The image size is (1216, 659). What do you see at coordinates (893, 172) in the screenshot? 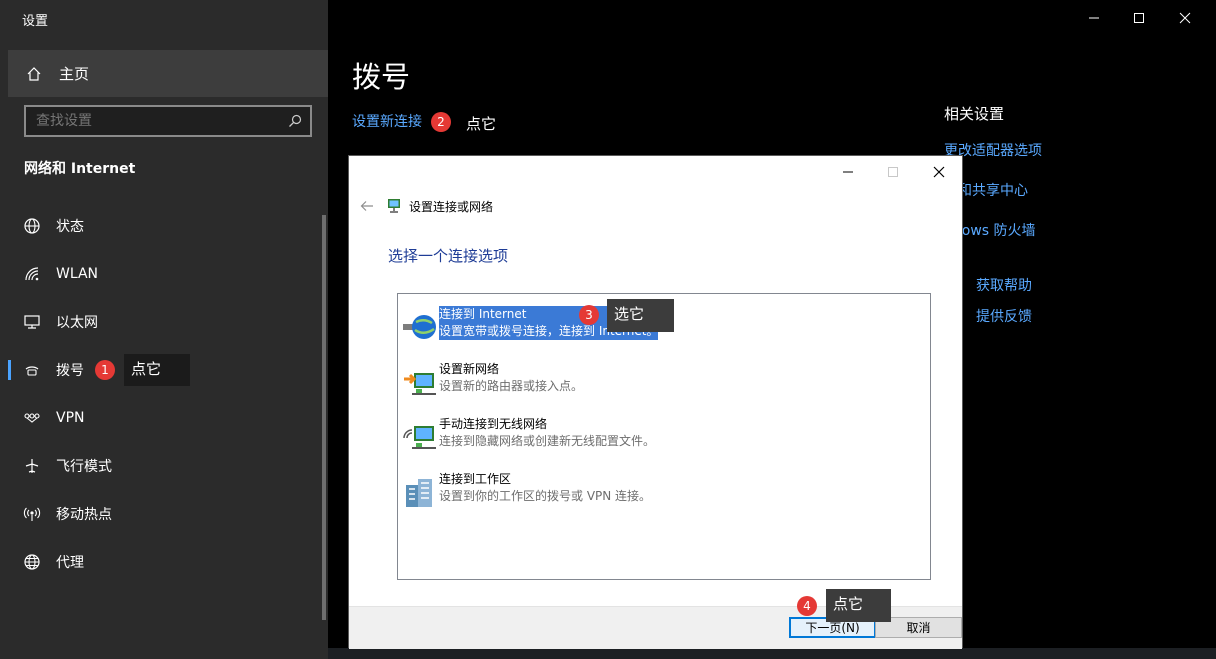
I see `dialog-maximize-button` at bounding box center [893, 172].